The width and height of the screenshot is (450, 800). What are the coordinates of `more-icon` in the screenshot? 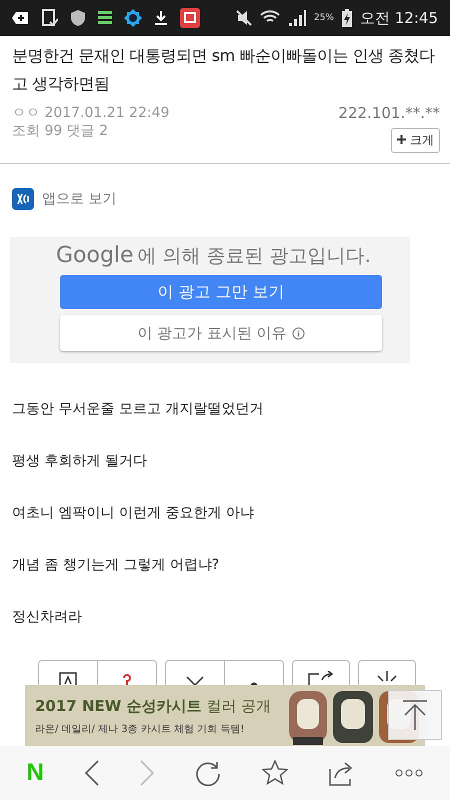 It's located at (409, 773).